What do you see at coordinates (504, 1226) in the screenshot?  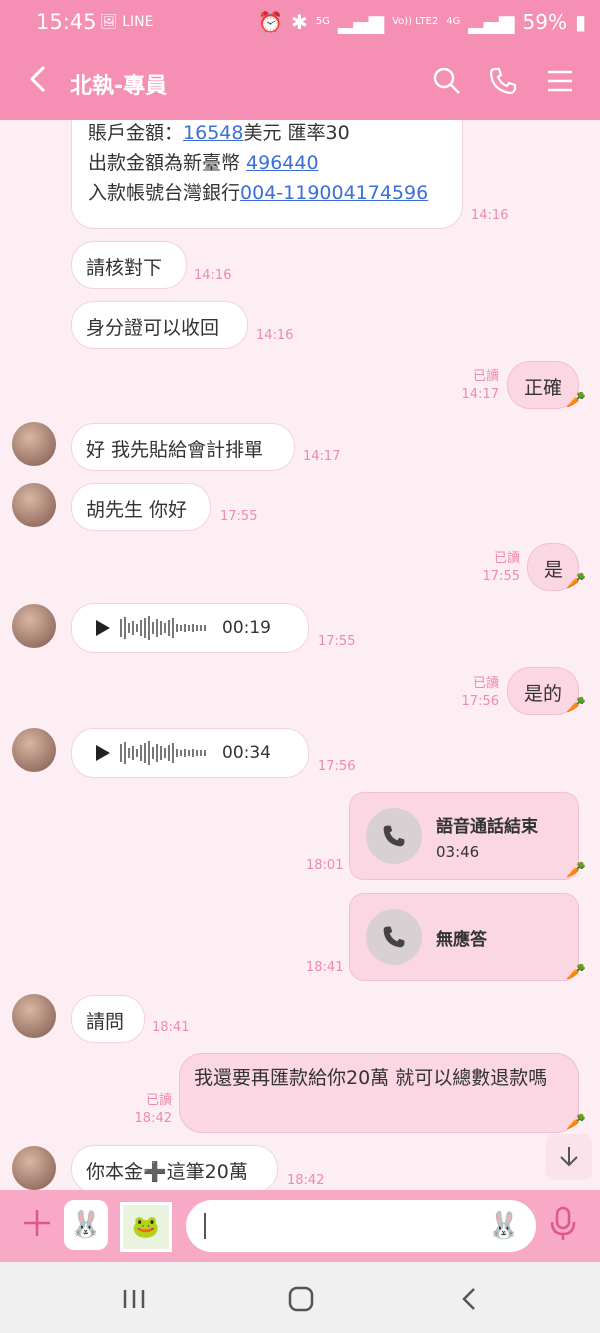 I see `emoji-icon: 🐰` at bounding box center [504, 1226].